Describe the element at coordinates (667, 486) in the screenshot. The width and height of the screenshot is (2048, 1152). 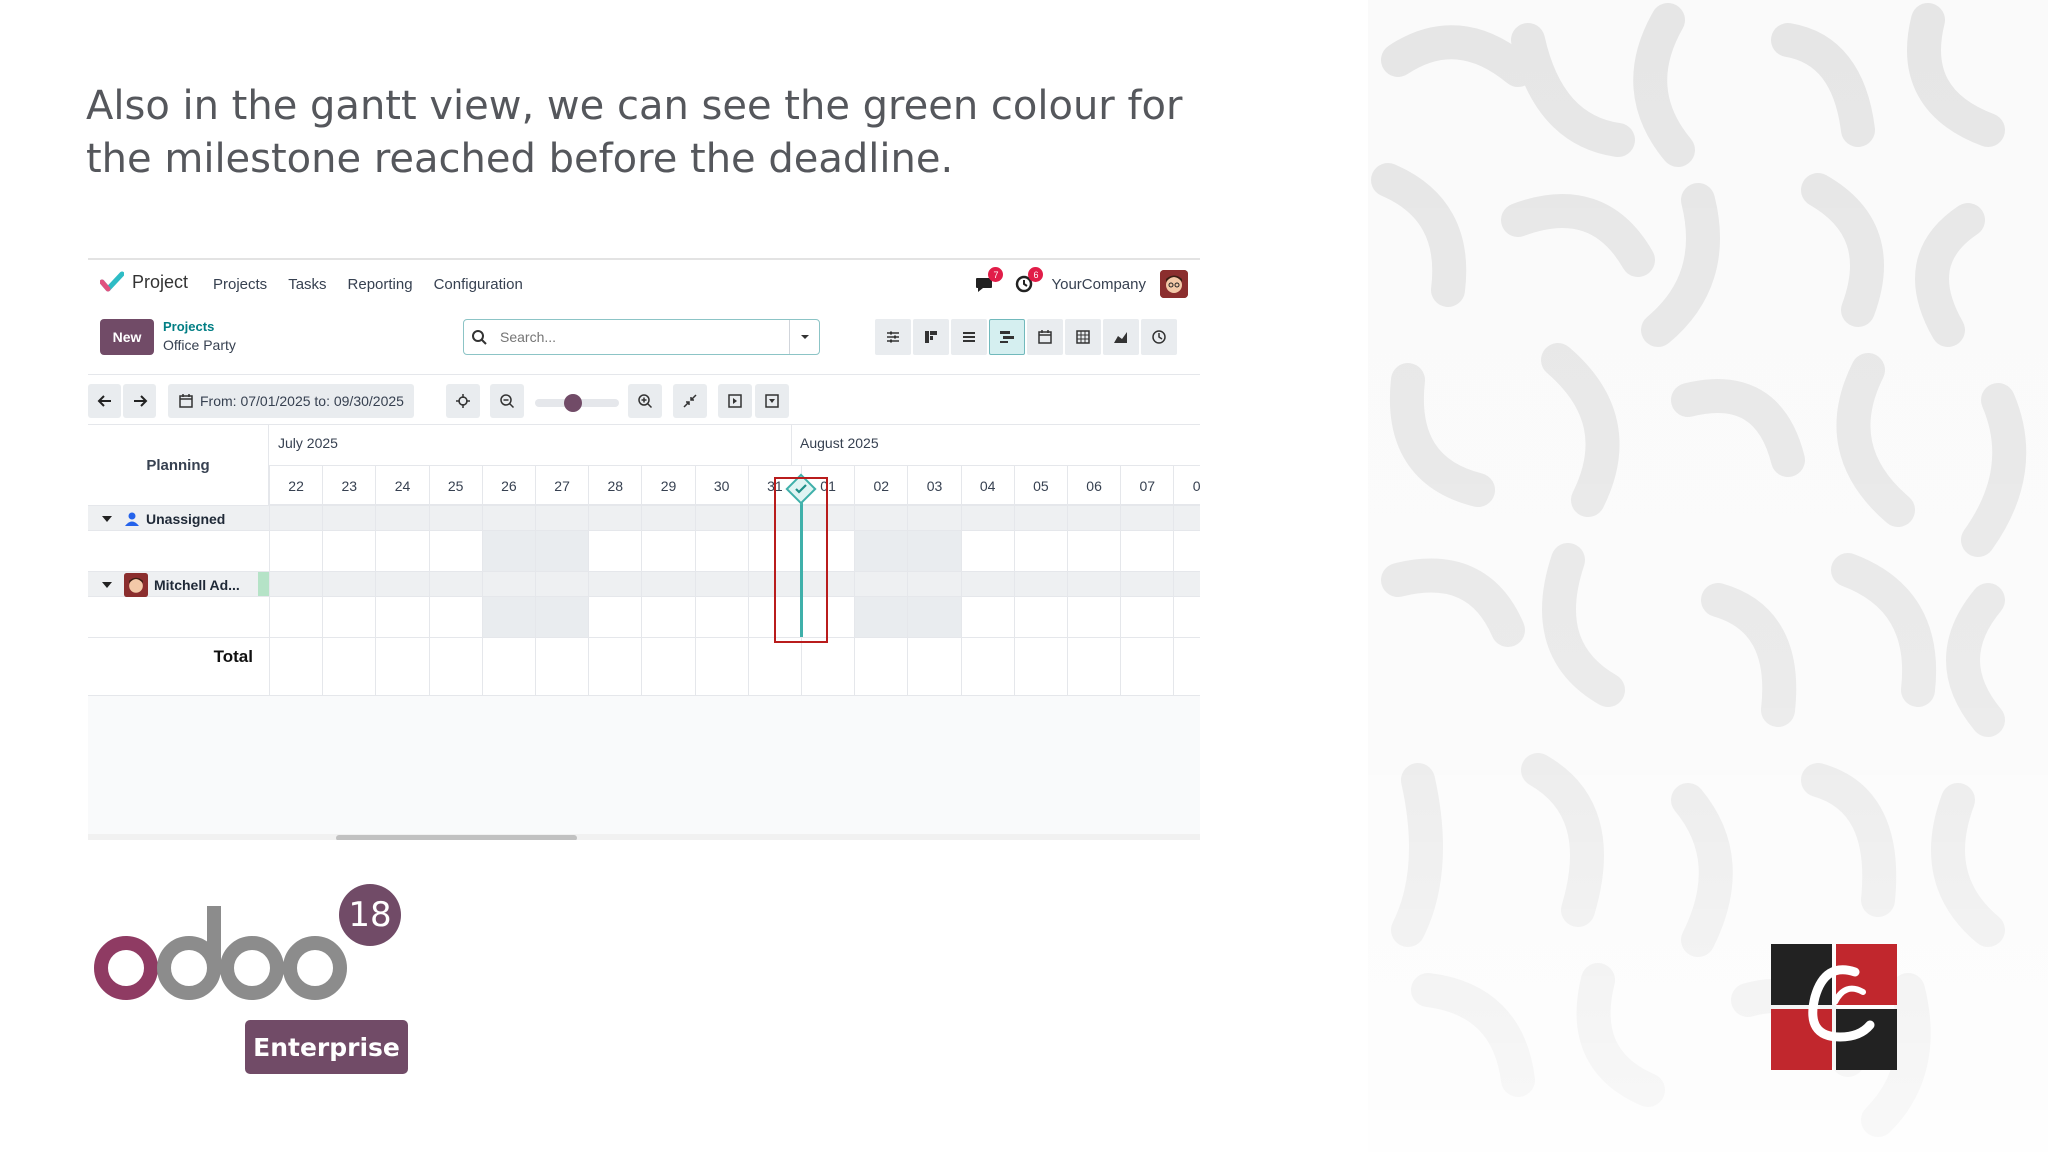
I see `day-29: 29` at that location.